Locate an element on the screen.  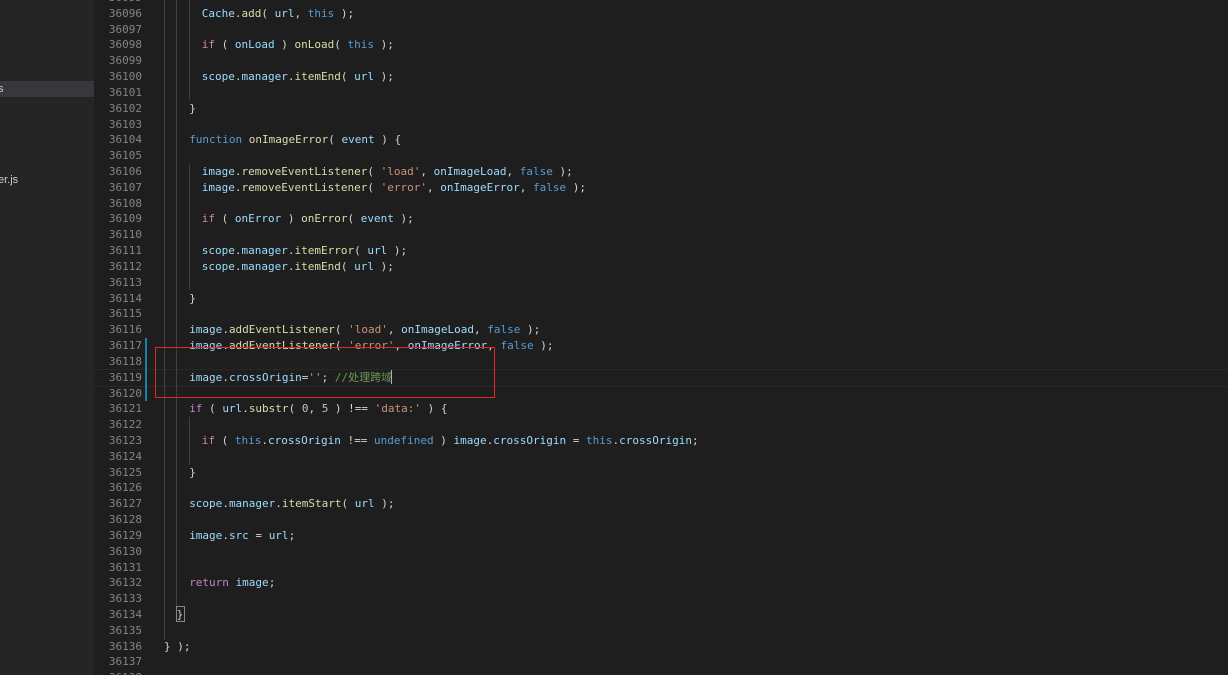
code-line: 36113 is located at coordinates (661, 283).